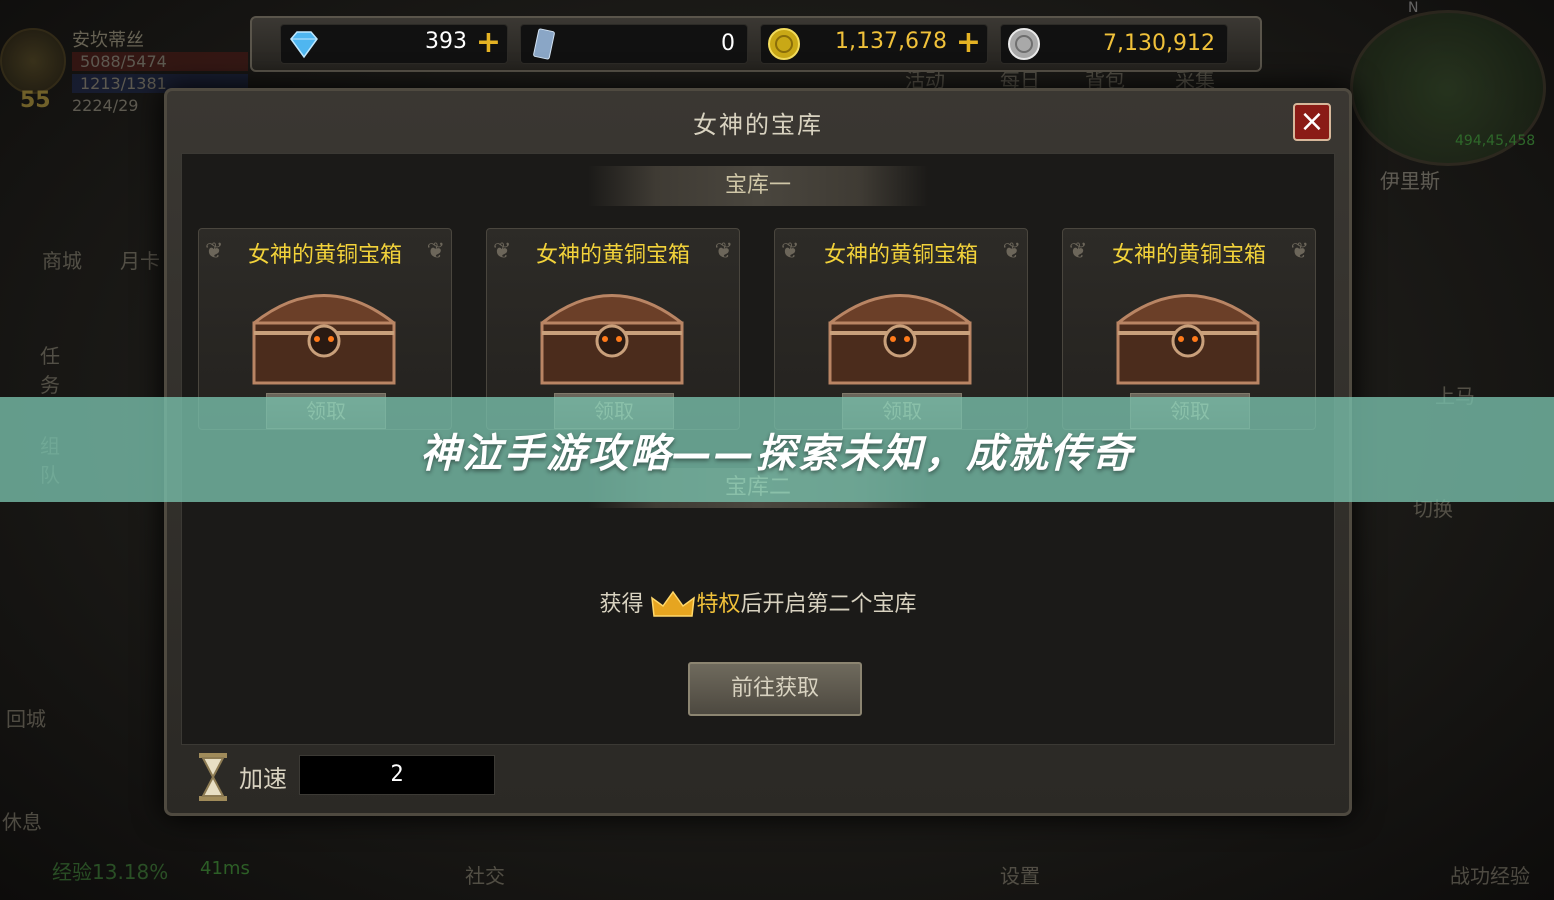 The image size is (1554, 900). Describe the element at coordinates (634, 44) in the screenshot. I see `voucher-slot: 0` at that location.